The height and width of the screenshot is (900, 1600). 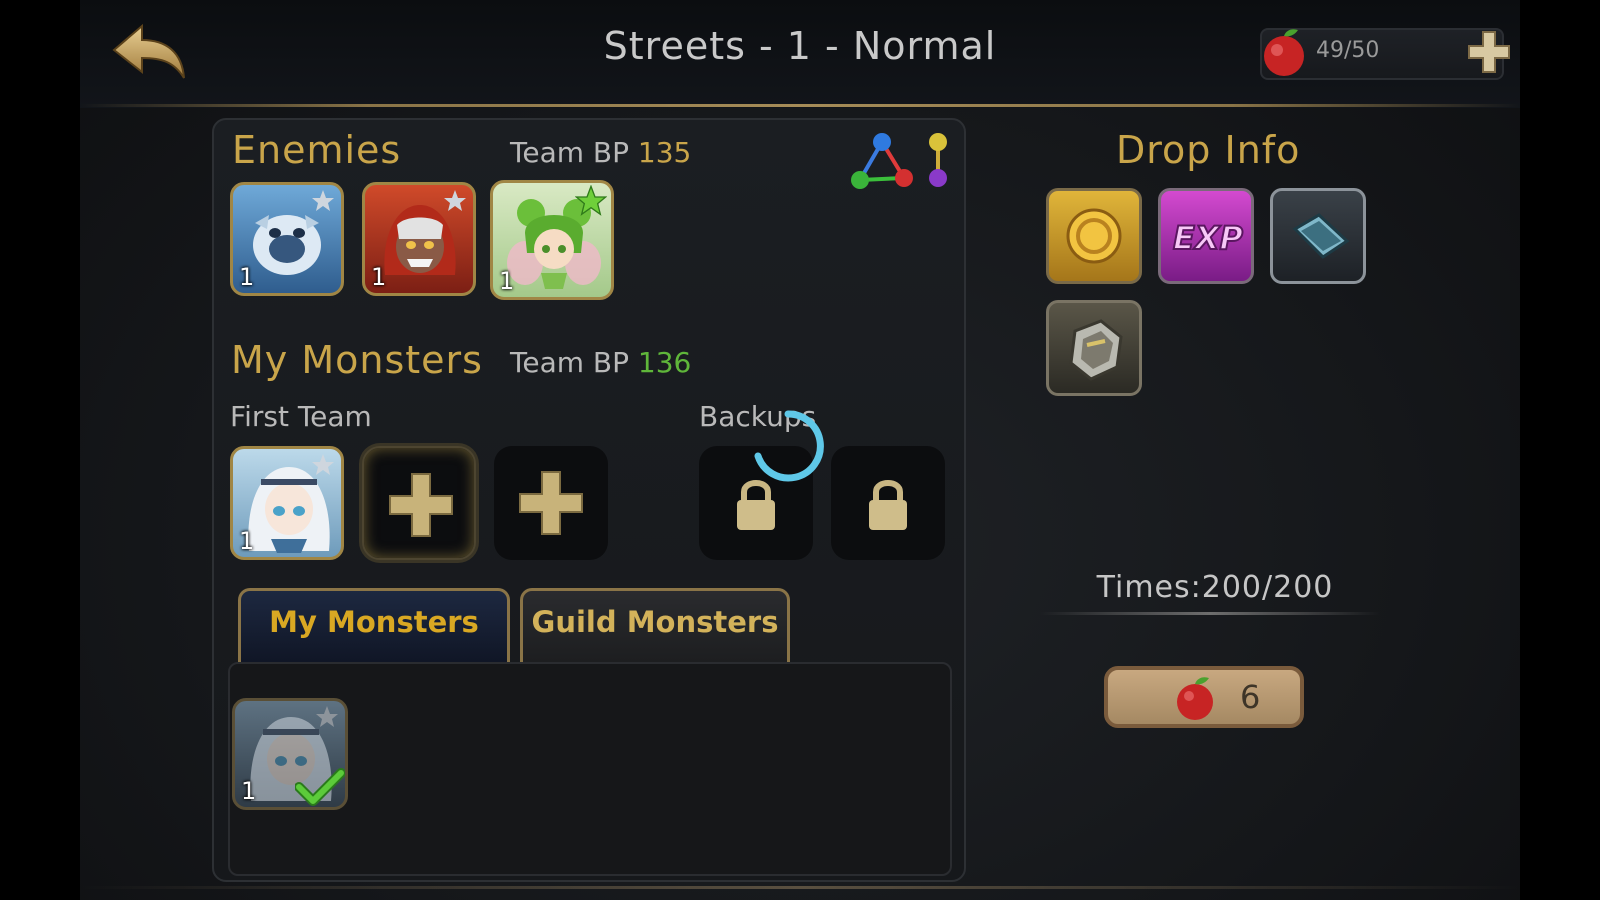 What do you see at coordinates (1215, 587) in the screenshot?
I see `times-remaining: Times:200/200` at bounding box center [1215, 587].